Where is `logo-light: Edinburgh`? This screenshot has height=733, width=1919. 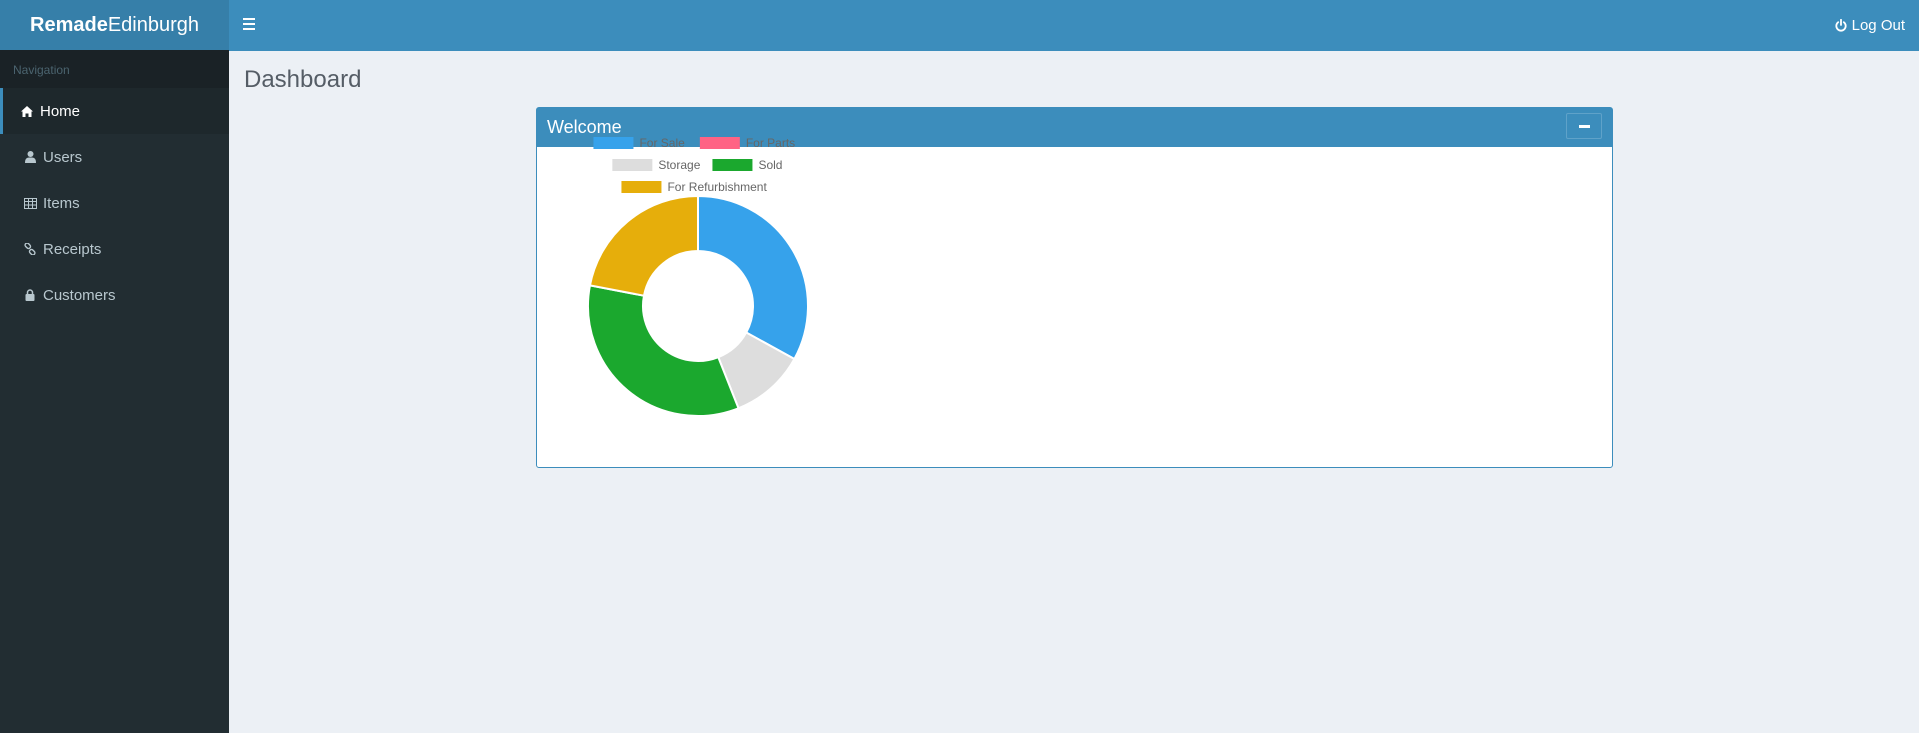
logo-light: Edinburgh is located at coordinates (153, 24).